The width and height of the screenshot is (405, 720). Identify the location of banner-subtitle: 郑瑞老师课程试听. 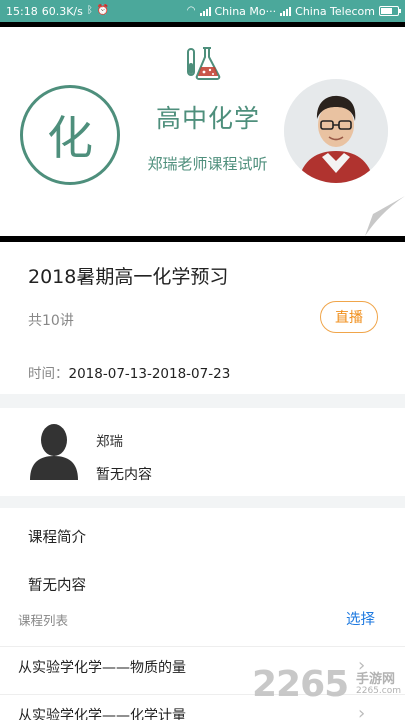
(207, 164).